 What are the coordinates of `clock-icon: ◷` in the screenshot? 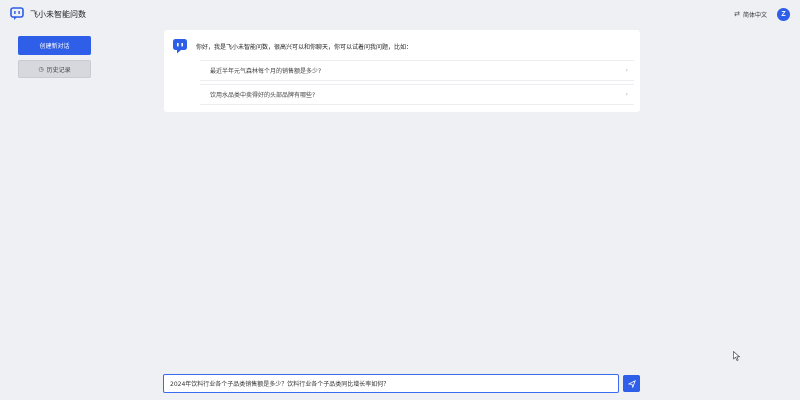 It's located at (41, 69).